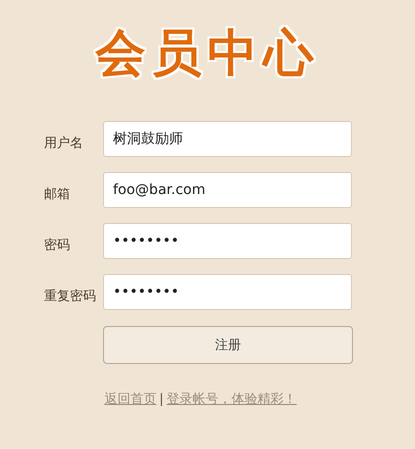  Describe the element at coordinates (228, 345) in the screenshot. I see `register-button: 注册` at that location.